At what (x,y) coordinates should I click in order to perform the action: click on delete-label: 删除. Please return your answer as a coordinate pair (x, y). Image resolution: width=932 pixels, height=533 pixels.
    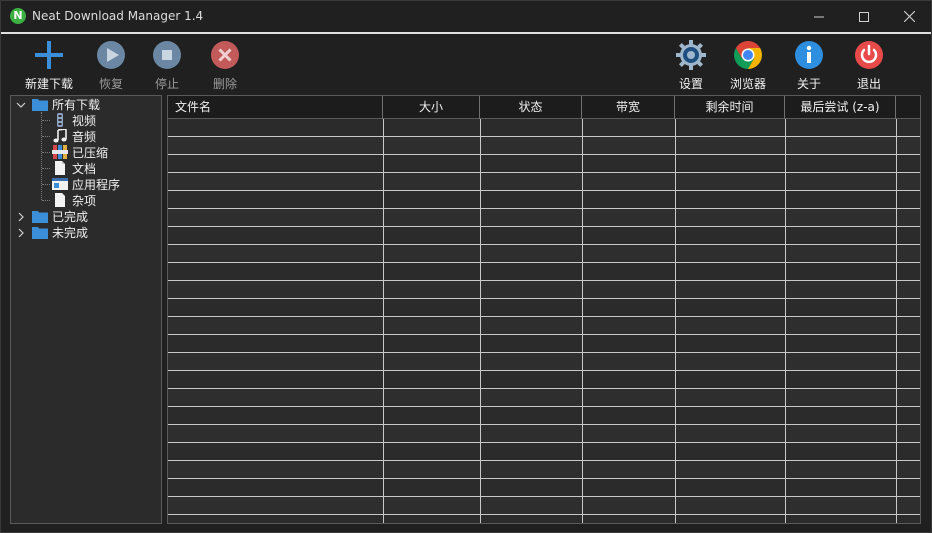
    Looking at the image, I should click on (224, 84).